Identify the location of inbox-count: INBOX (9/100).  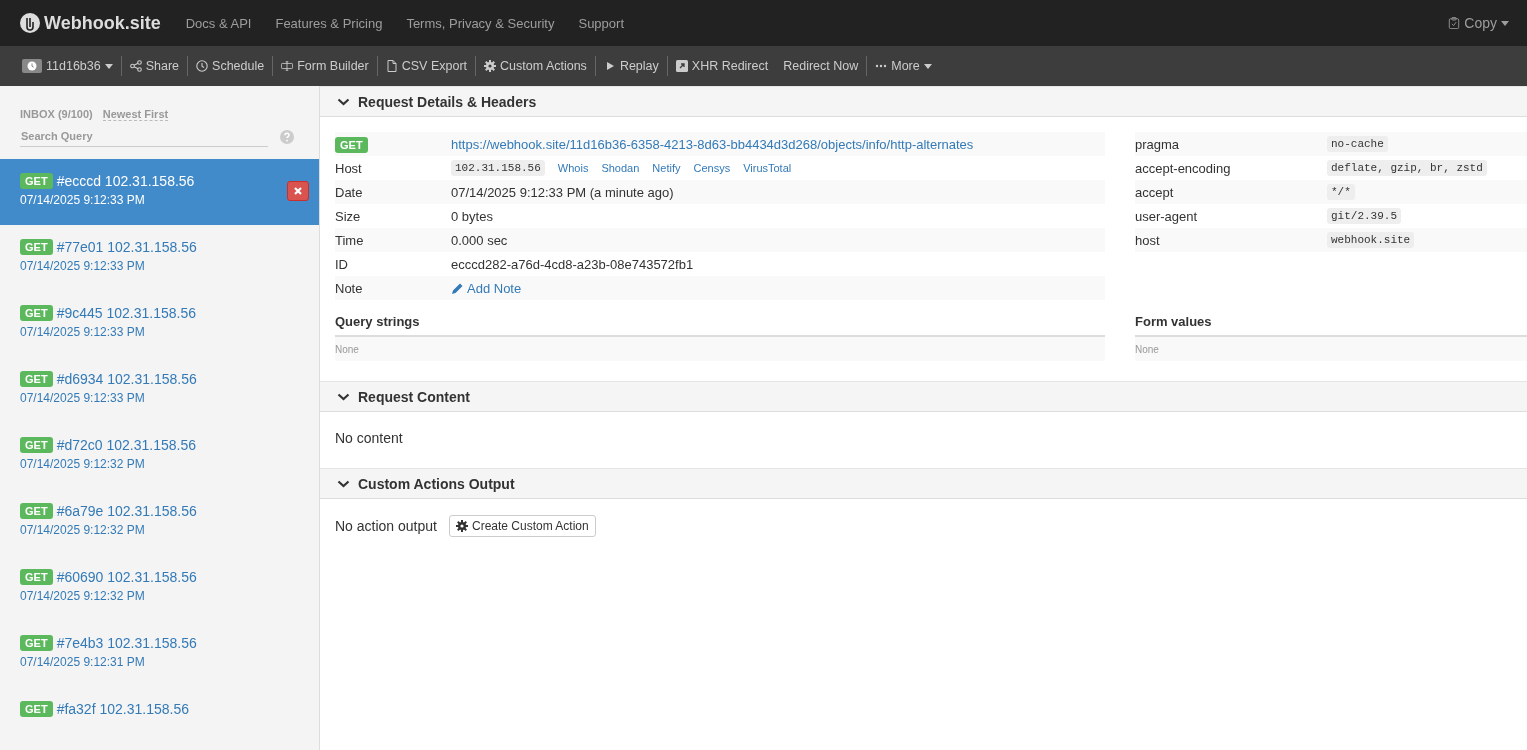
(56, 114).